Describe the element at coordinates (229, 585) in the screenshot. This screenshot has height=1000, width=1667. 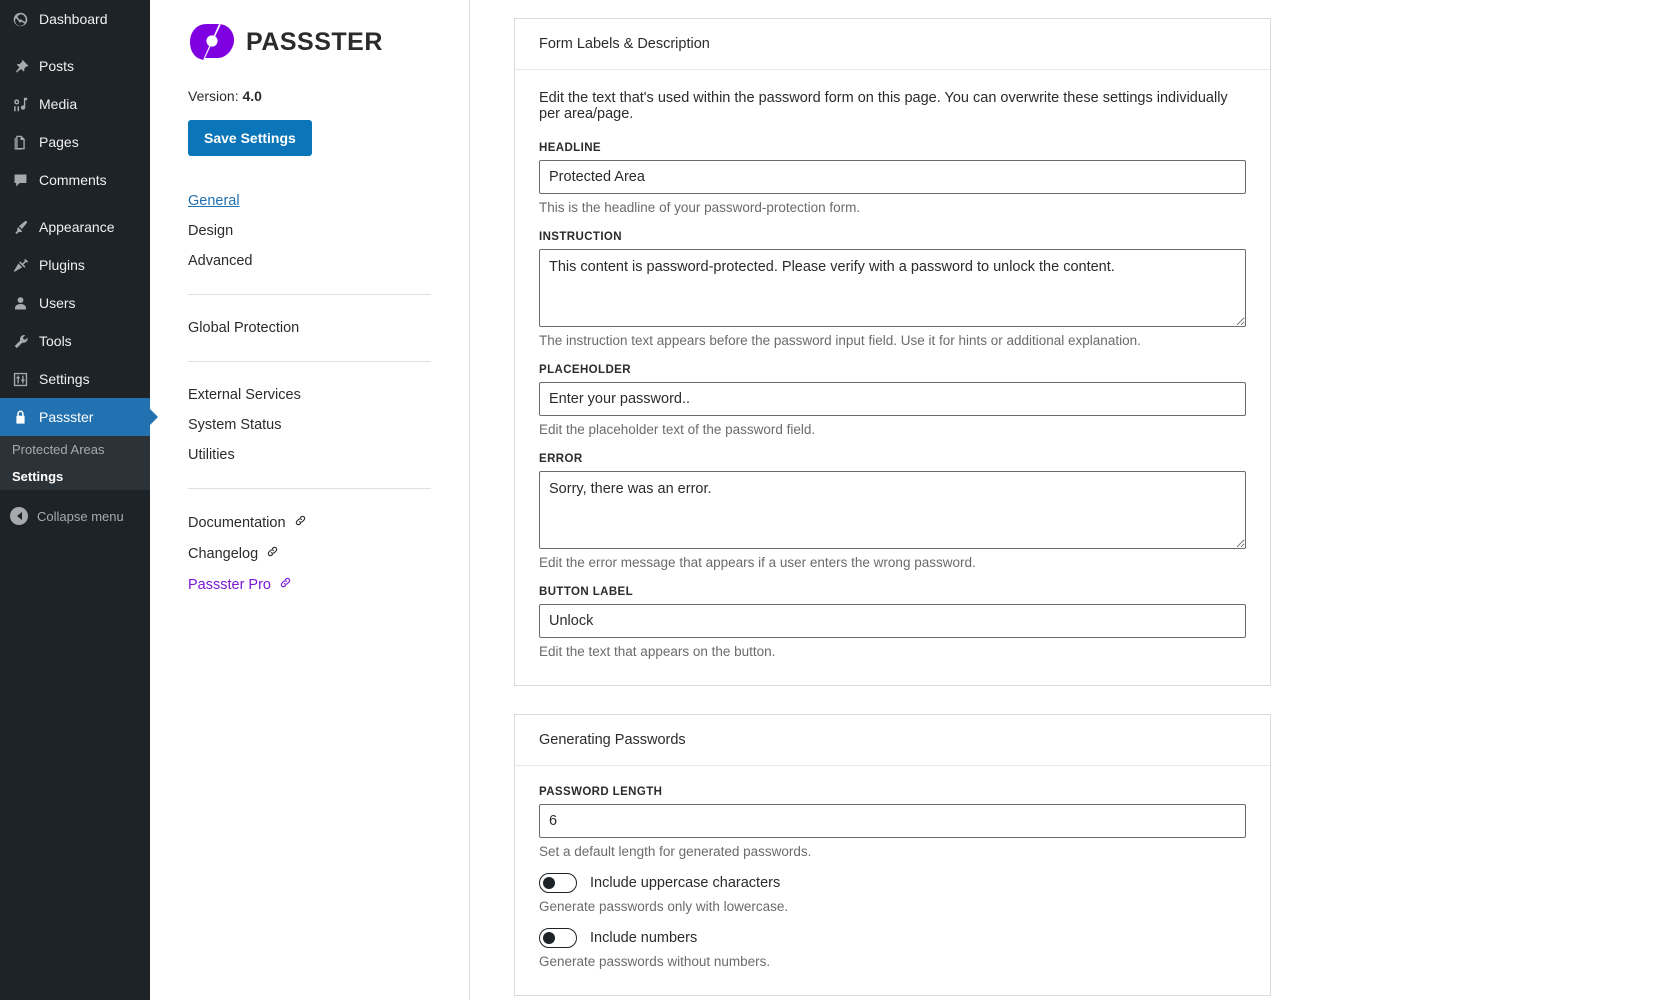
I see `nav-link-label: Passster Pro` at that location.